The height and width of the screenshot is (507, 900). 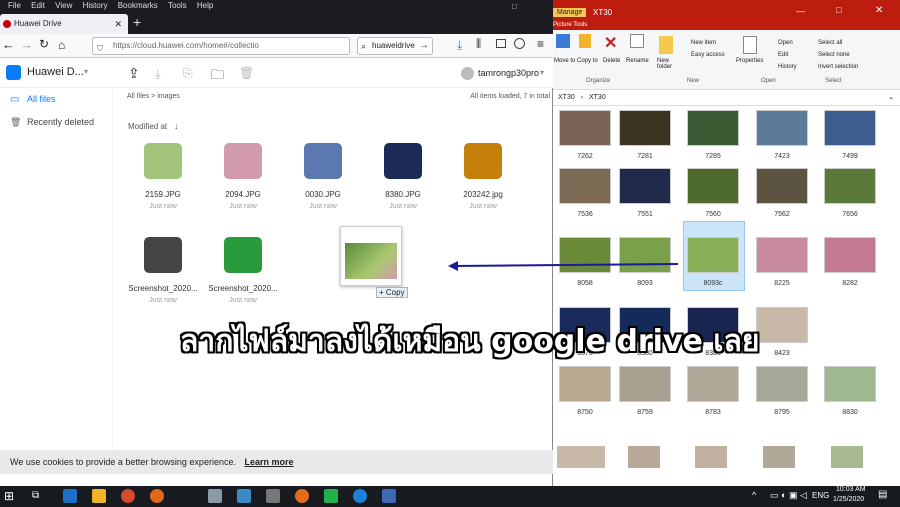 I want to click on store-icon, so click(x=389, y=496).